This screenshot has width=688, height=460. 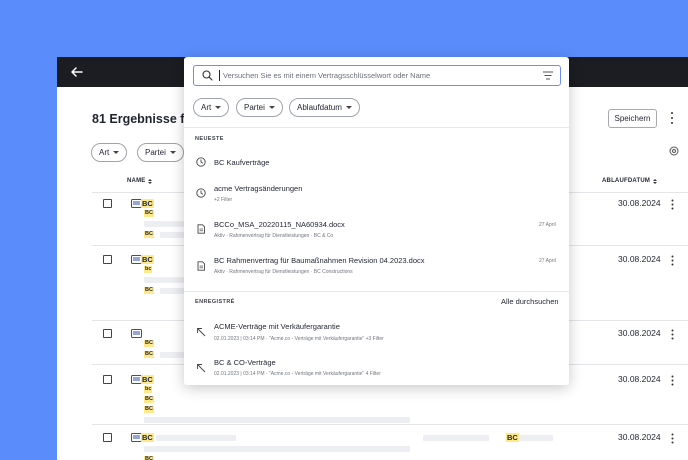 What do you see at coordinates (206, 107) in the screenshot?
I see `chip-label: Art` at bounding box center [206, 107].